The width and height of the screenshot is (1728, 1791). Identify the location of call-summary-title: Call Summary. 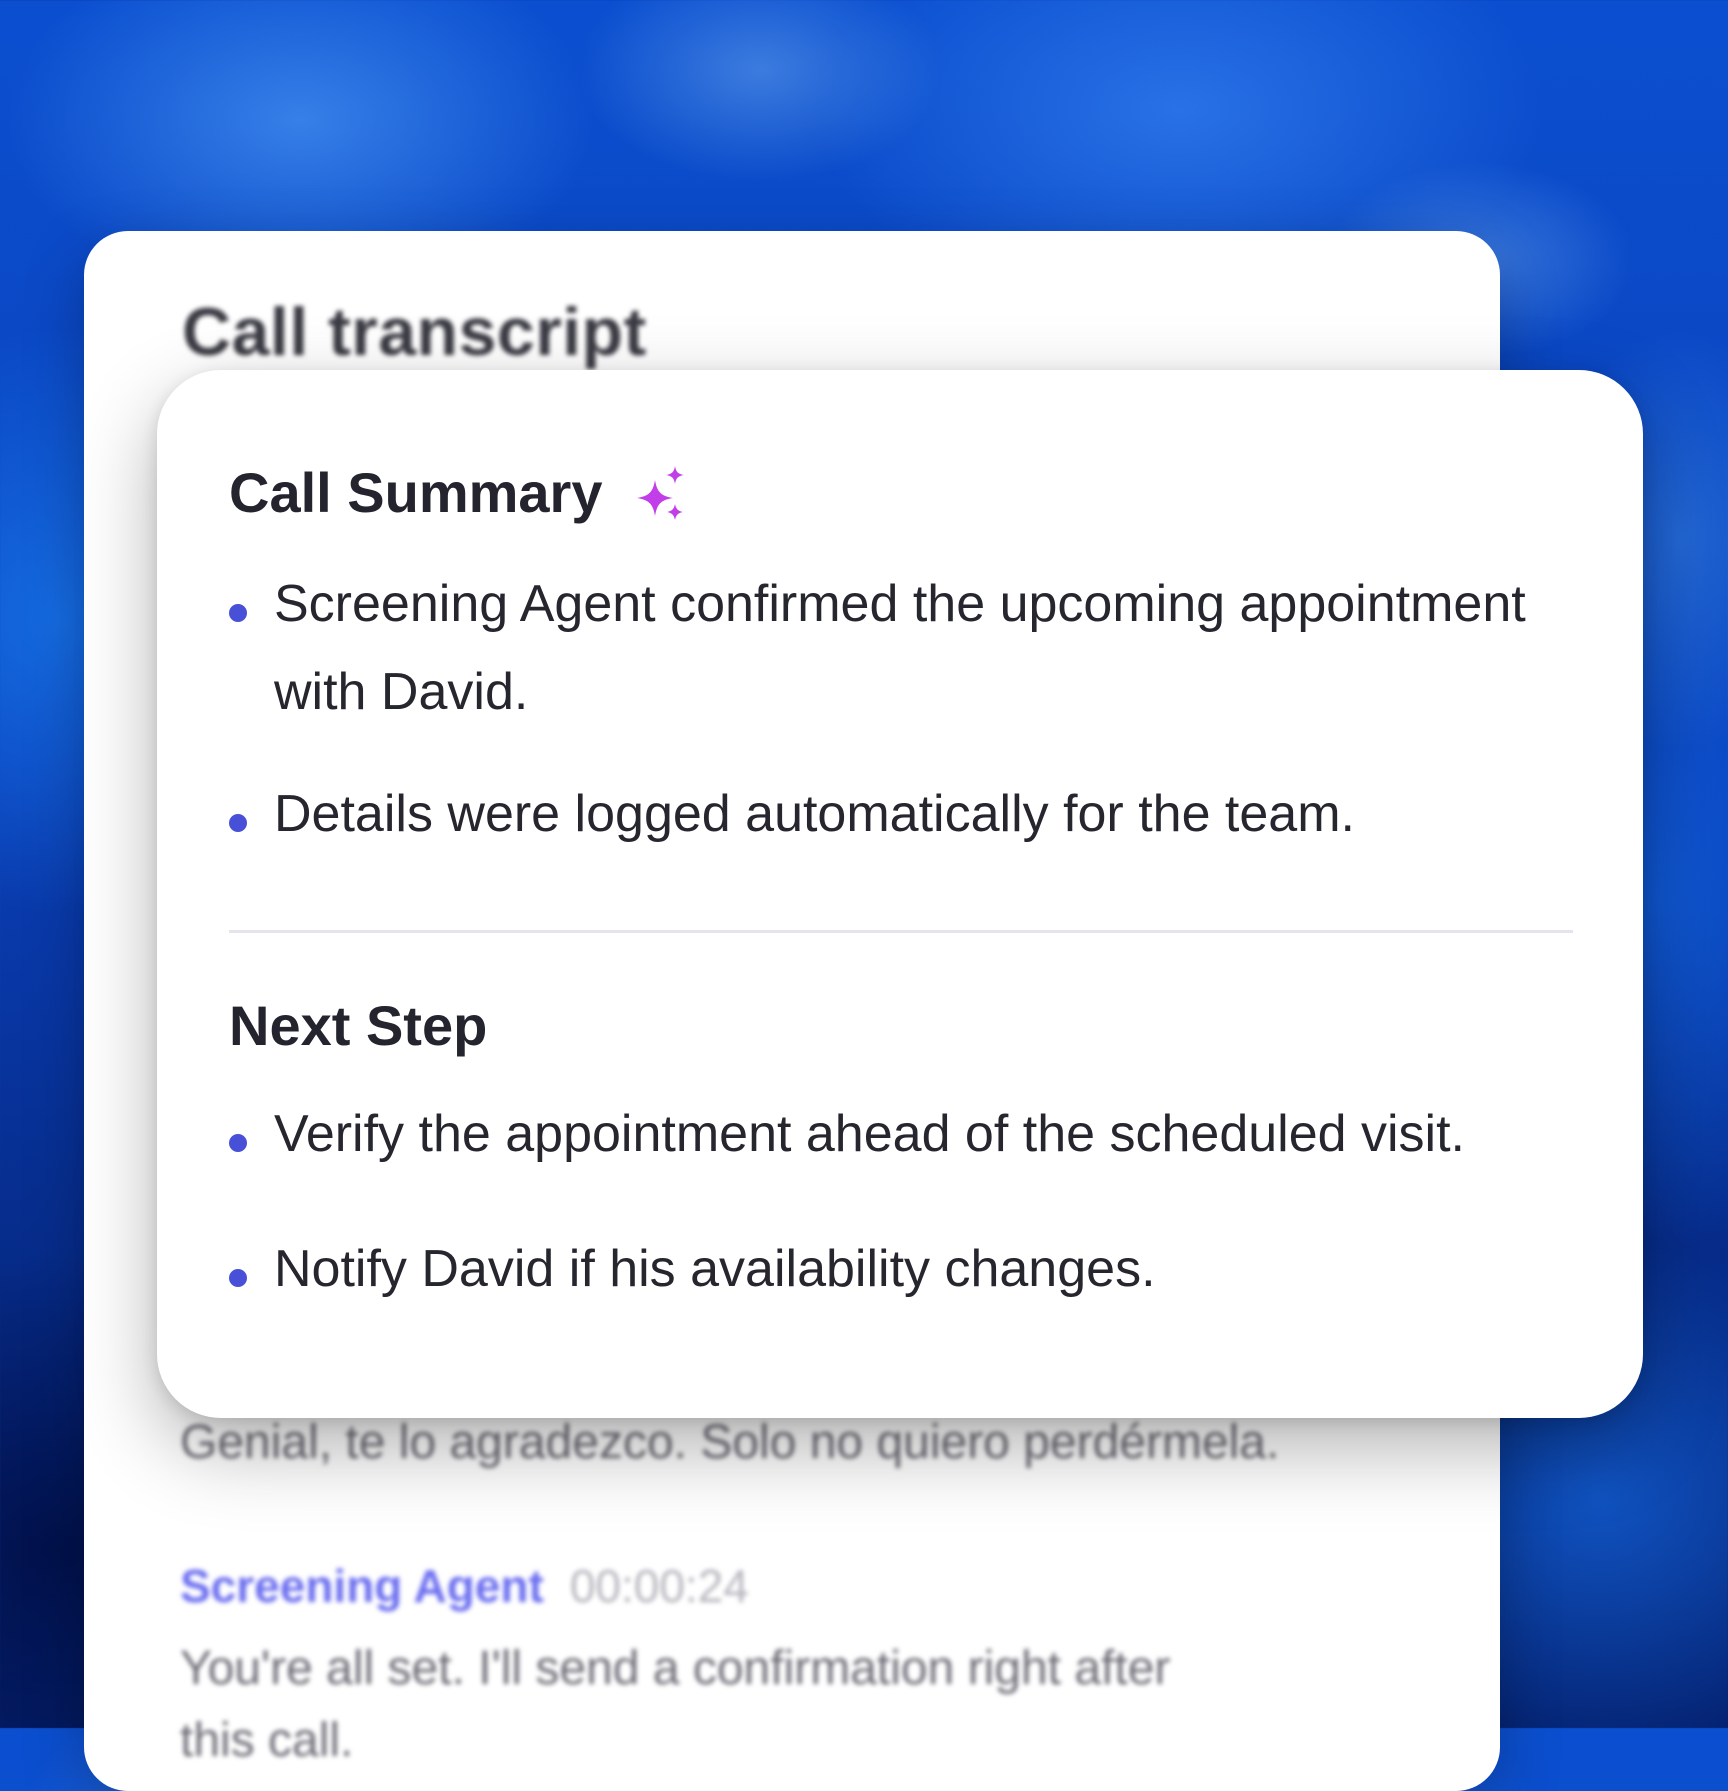
(416, 492).